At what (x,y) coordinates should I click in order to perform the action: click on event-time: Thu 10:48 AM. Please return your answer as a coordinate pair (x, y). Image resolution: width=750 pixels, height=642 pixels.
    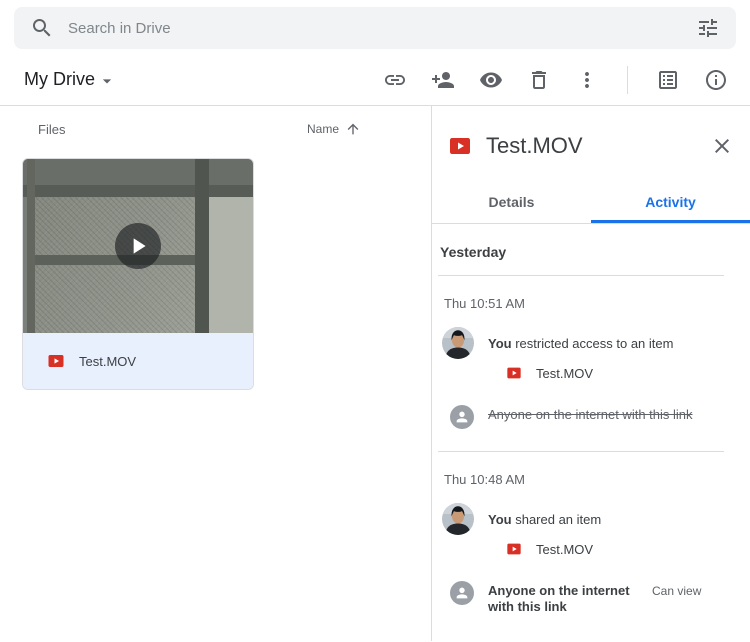
    Looking at the image, I should click on (484, 479).